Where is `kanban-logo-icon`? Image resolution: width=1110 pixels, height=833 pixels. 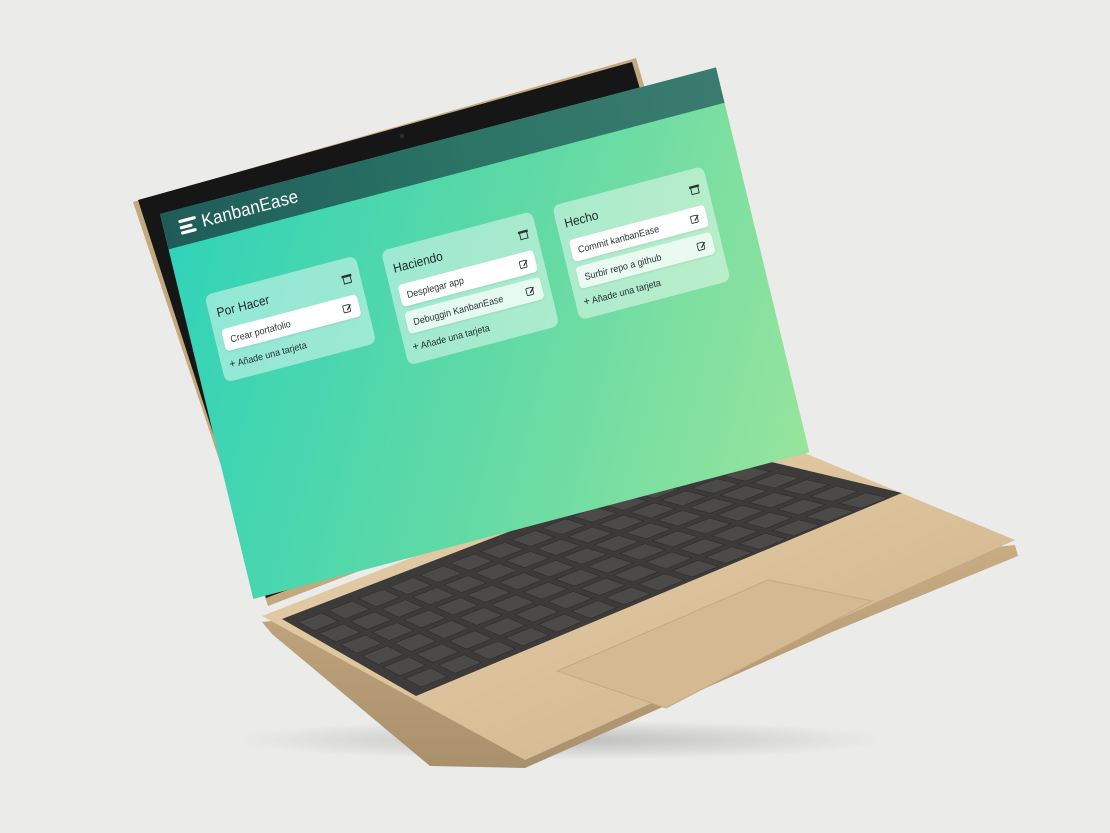 kanban-logo-icon is located at coordinates (188, 225).